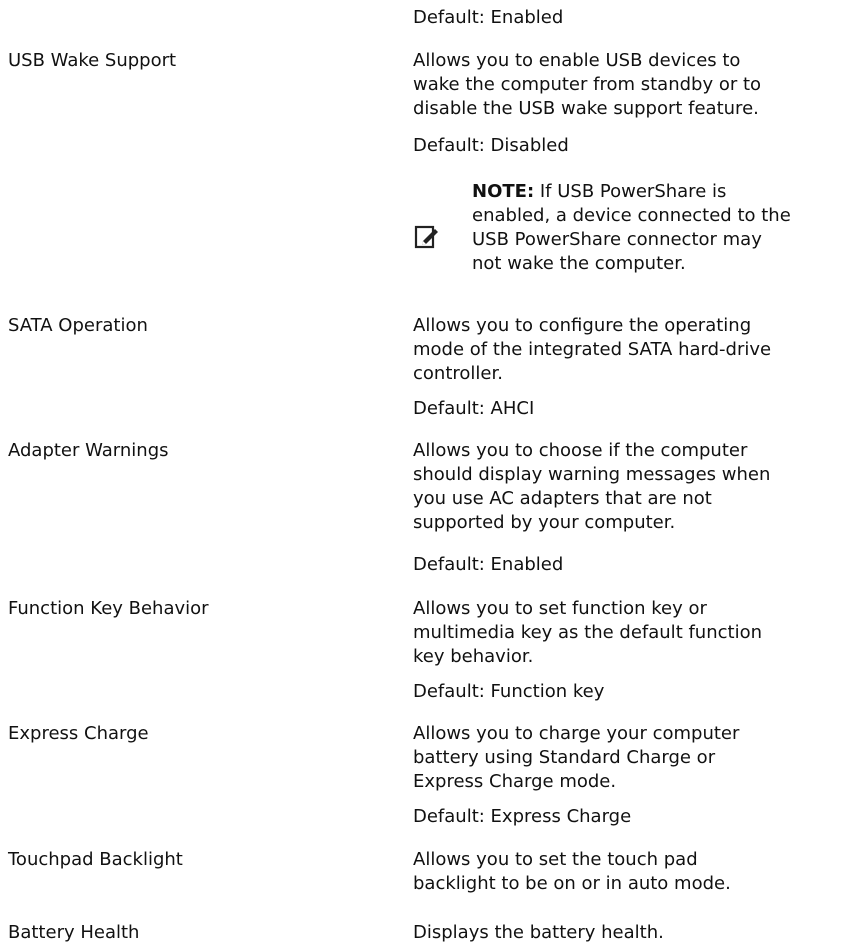 The image size is (852, 951). I want to click on note-line: USB PowerShare connector may, so click(617, 239).